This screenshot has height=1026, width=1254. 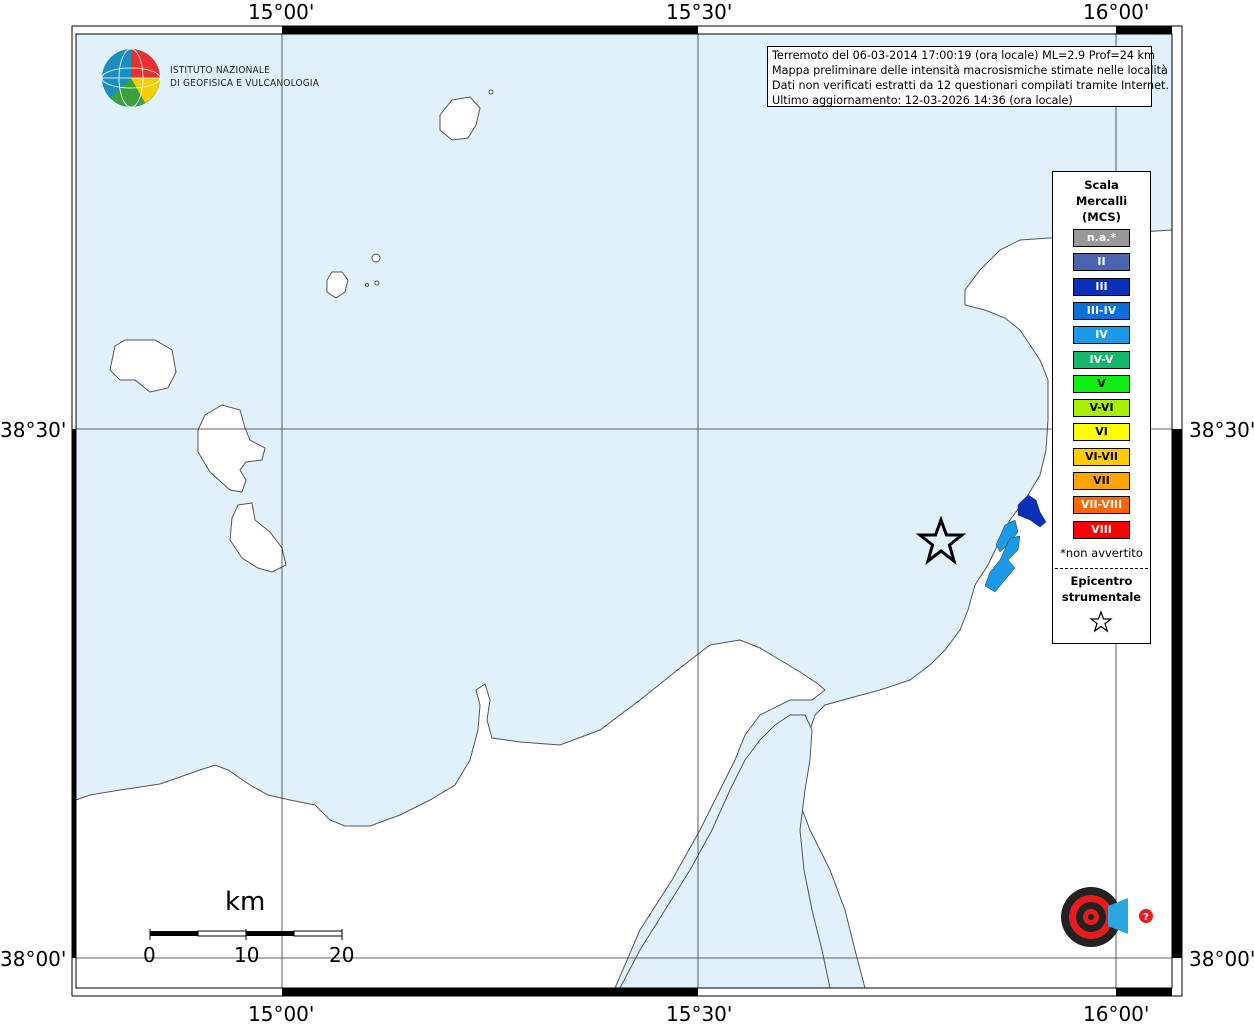 I want to click on lon-label-top-15-00: 15°00', so click(x=281, y=12).